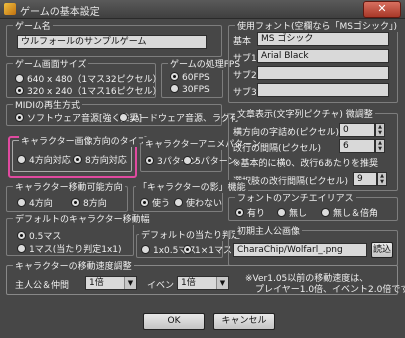 The width and height of the screenshot is (405, 338). Describe the element at coordinates (244, 321) in the screenshot. I see `cancel-button: キャンセル` at that location.